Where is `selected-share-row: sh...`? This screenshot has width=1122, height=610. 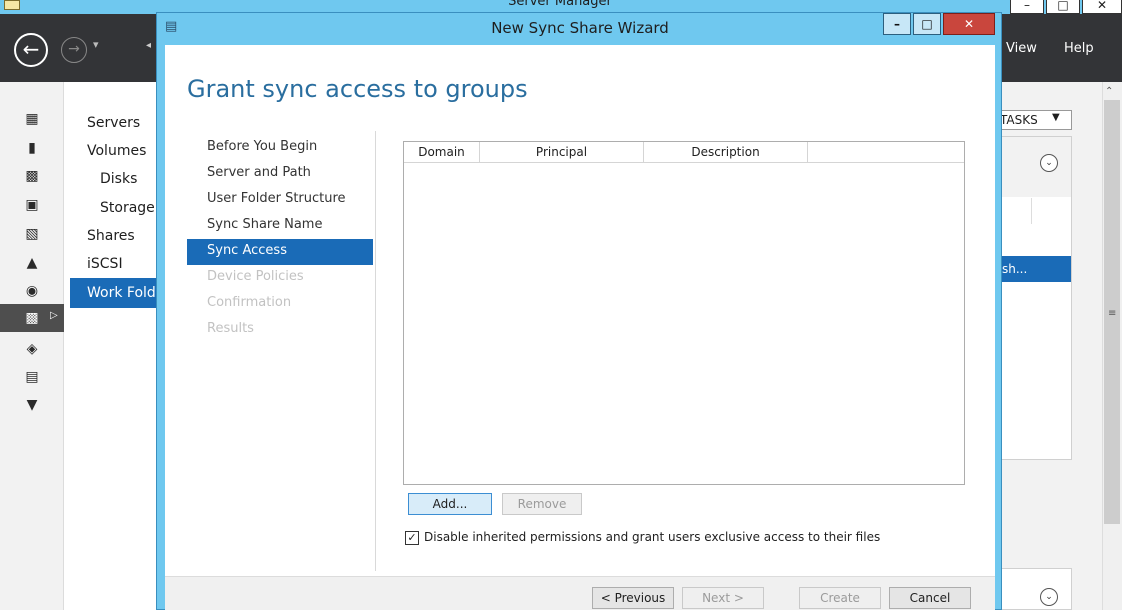 selected-share-row: sh... is located at coordinates (1034, 269).